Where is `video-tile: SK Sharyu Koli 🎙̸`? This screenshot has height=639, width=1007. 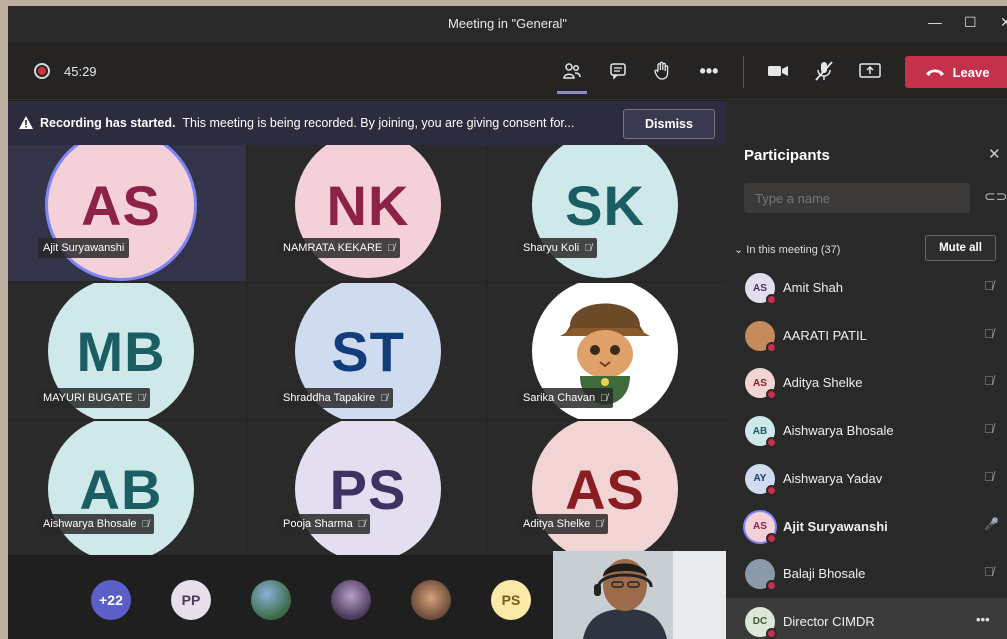
video-tile: SK Sharyu Koli 🎙̸ is located at coordinates (607, 213).